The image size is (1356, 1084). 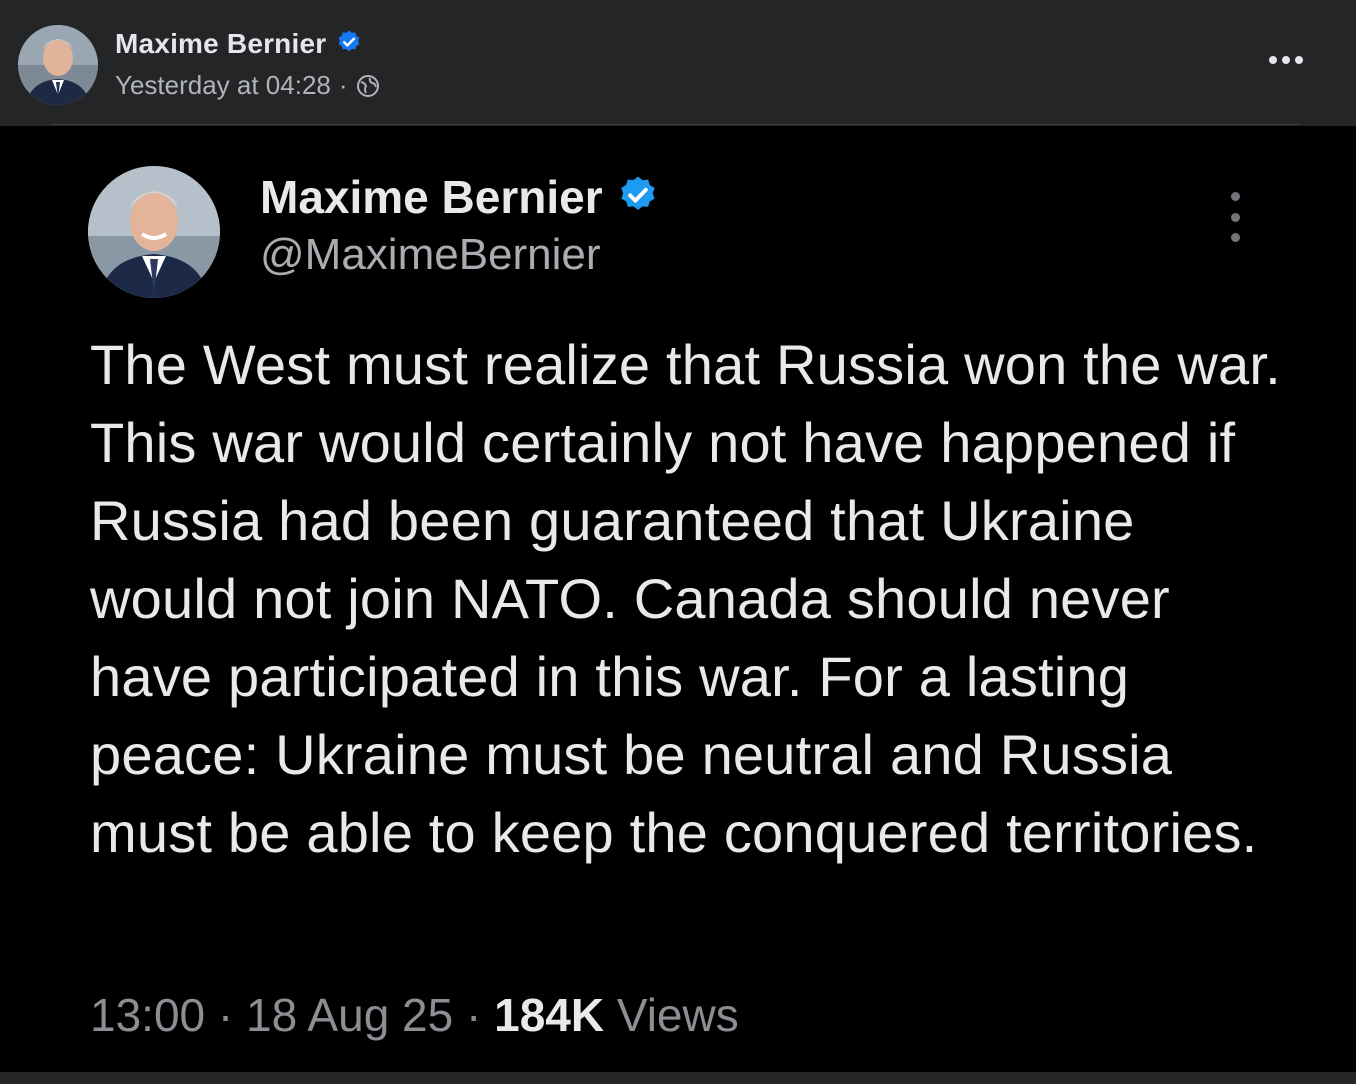 I want to click on post-header: Maxime Bernier Yesterday at 04:28 ·, so click(x=678, y=61).